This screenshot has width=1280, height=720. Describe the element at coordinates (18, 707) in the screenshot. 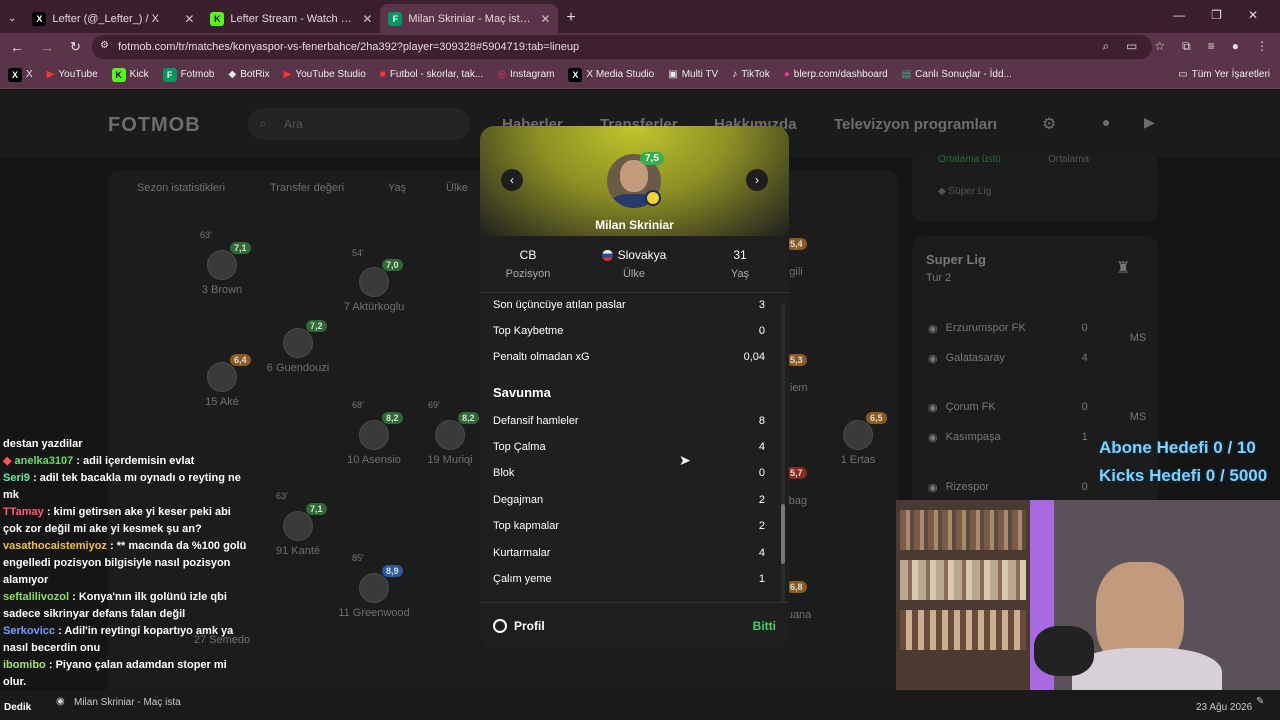

I see `taskbar-left-text: Dedik` at that location.